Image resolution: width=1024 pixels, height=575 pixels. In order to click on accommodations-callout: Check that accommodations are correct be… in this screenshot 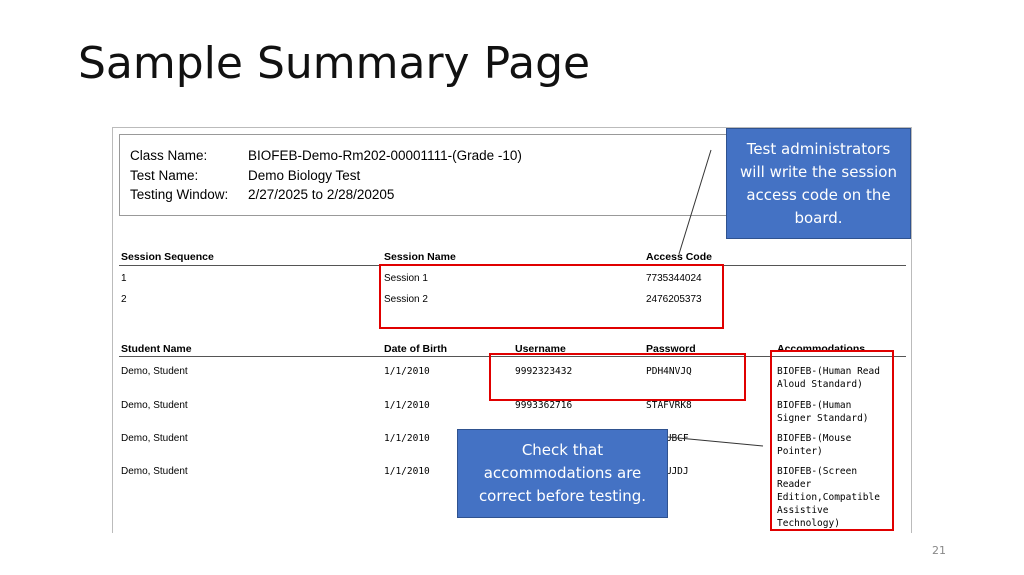, I will do `click(562, 473)`.